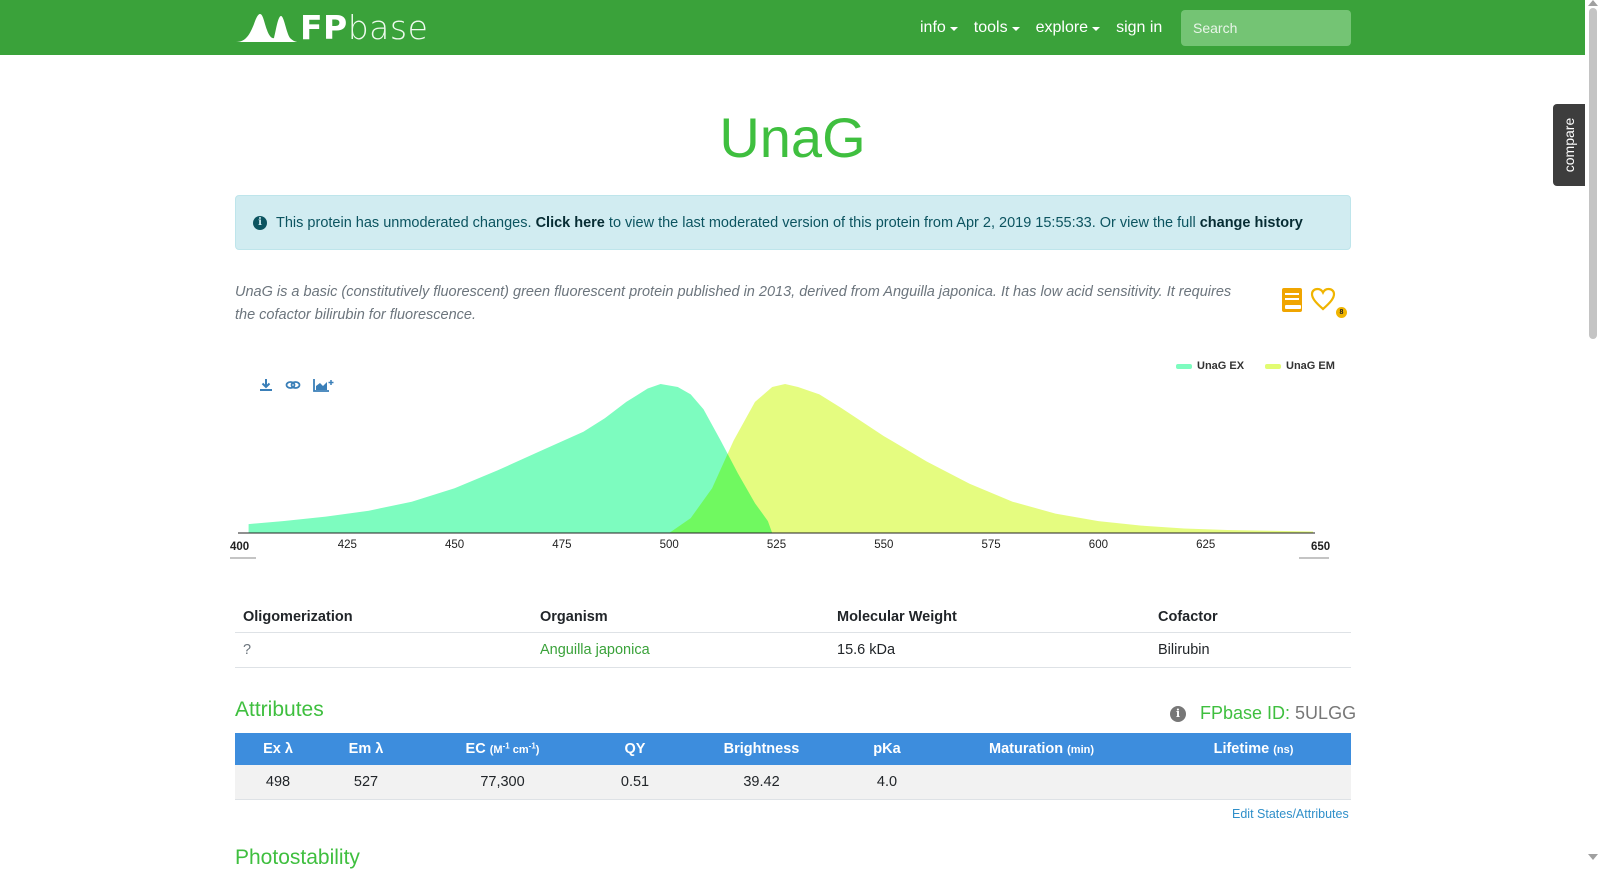 The width and height of the screenshot is (1600, 870). Describe the element at coordinates (1250, 650) in the screenshot. I see `cofactor-value: Bilirubin` at that location.